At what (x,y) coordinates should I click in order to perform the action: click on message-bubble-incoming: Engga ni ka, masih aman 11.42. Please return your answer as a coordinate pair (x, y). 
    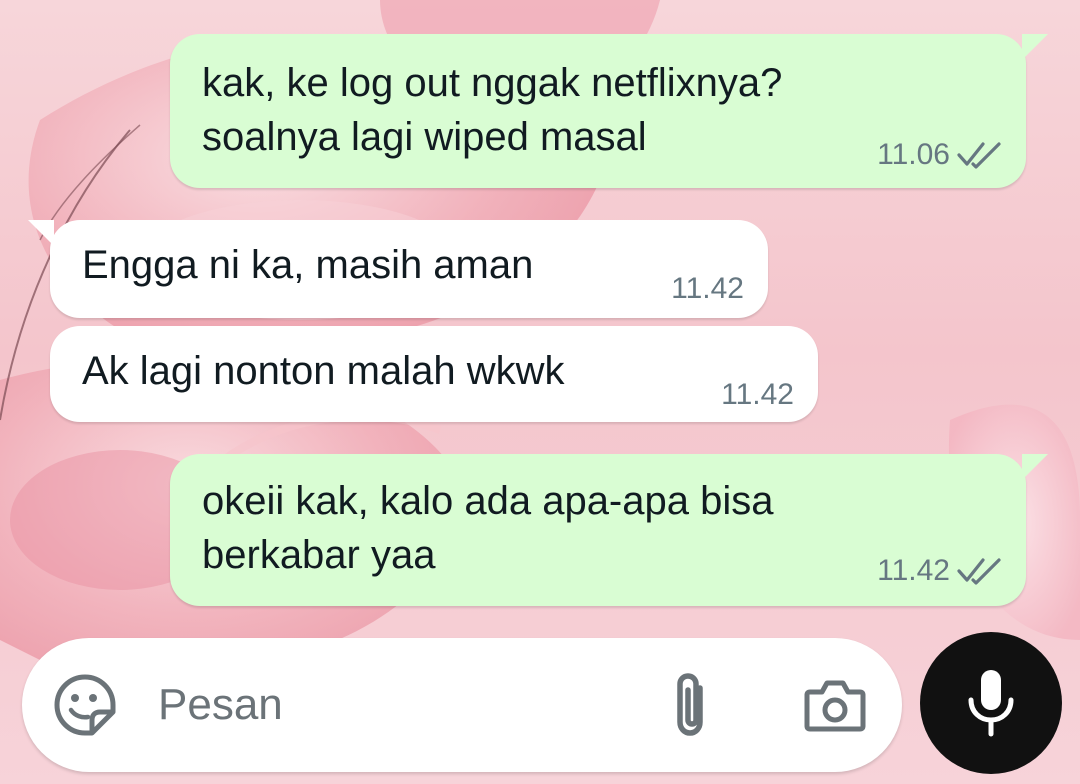
    Looking at the image, I should click on (398, 269).